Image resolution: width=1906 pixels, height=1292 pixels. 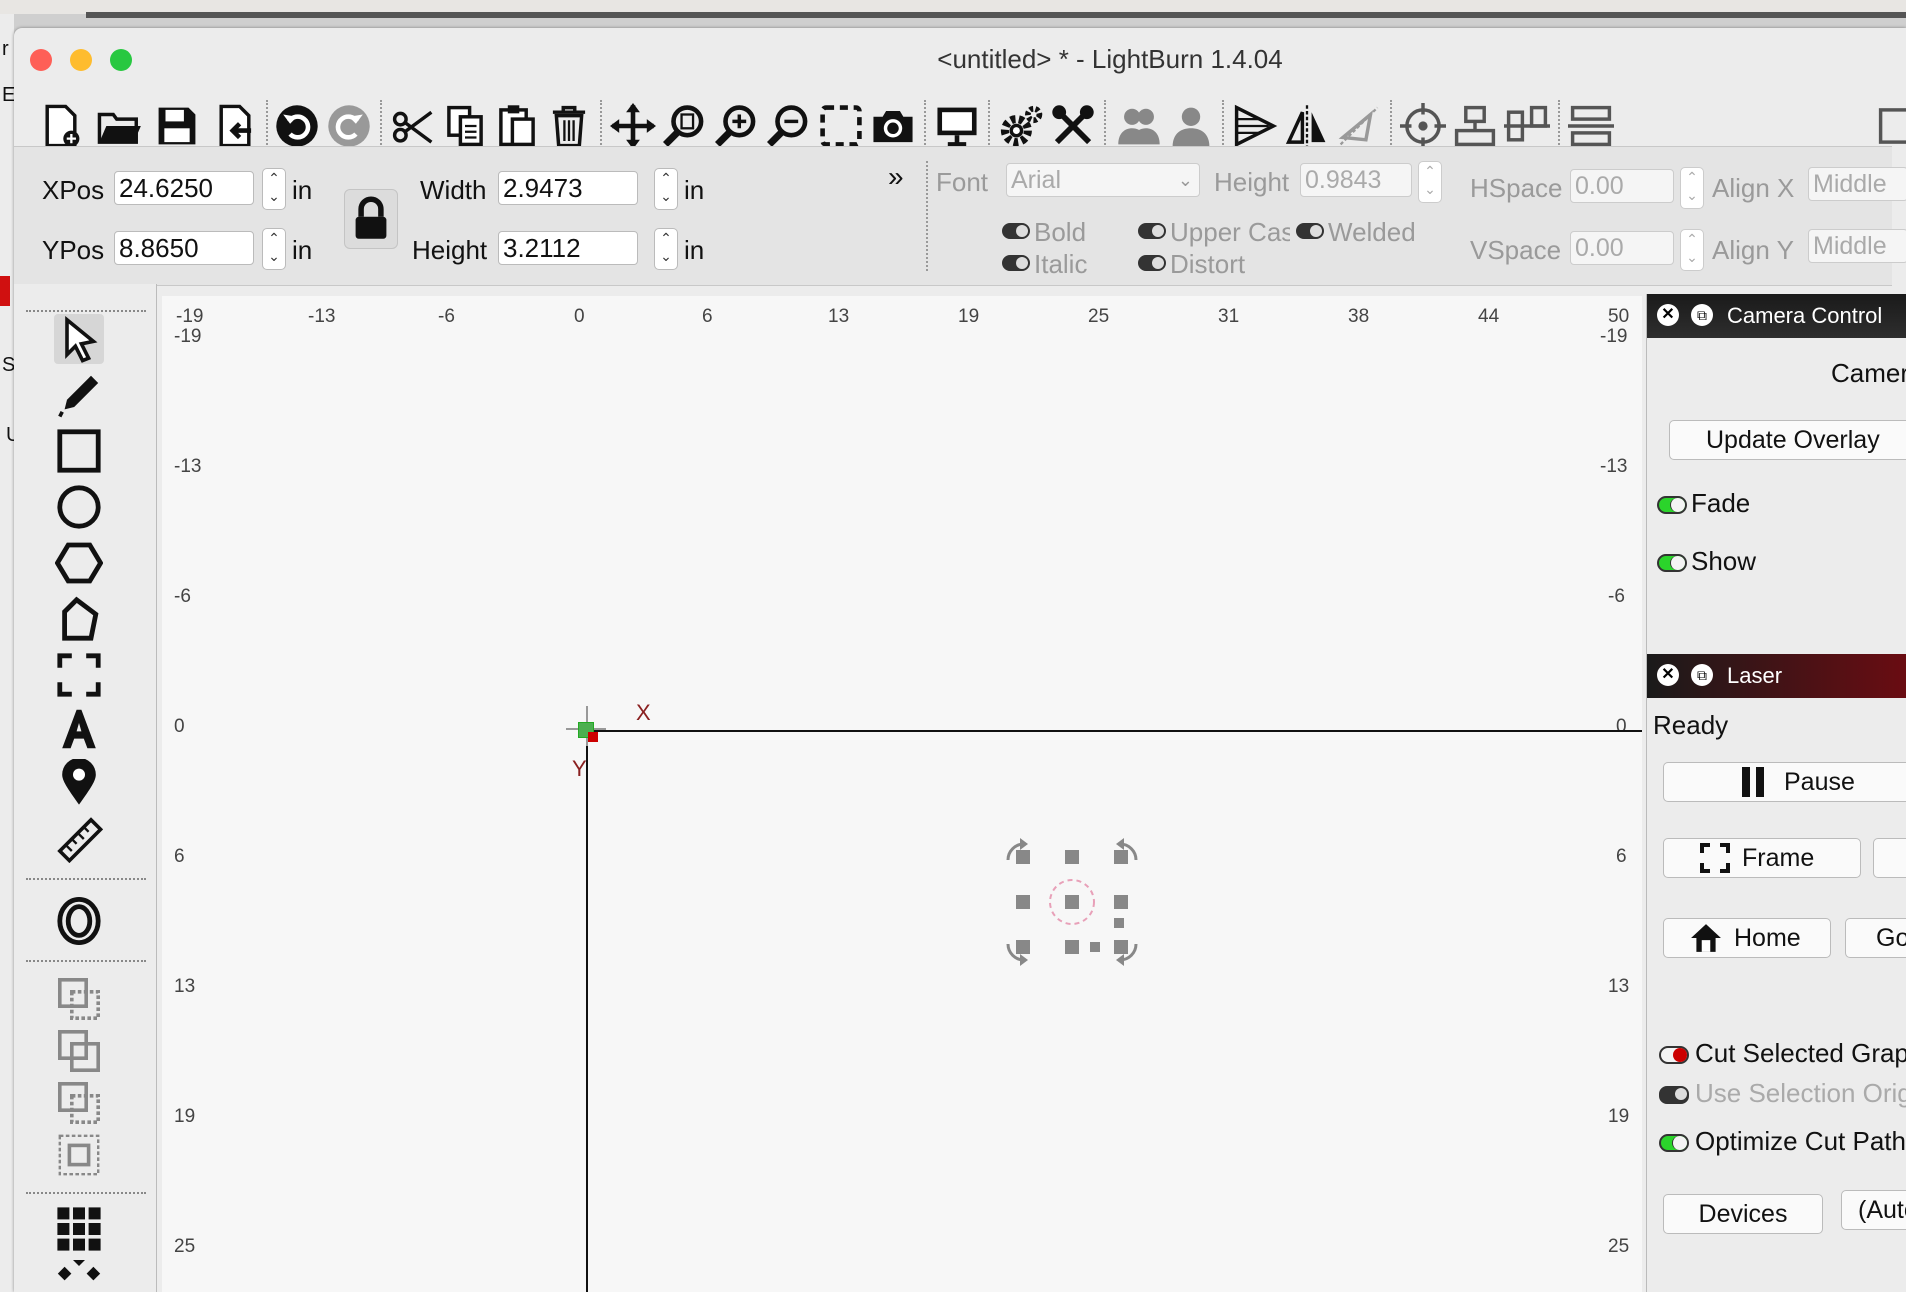 I want to click on camera-label: Camera, so click(x=1868, y=373).